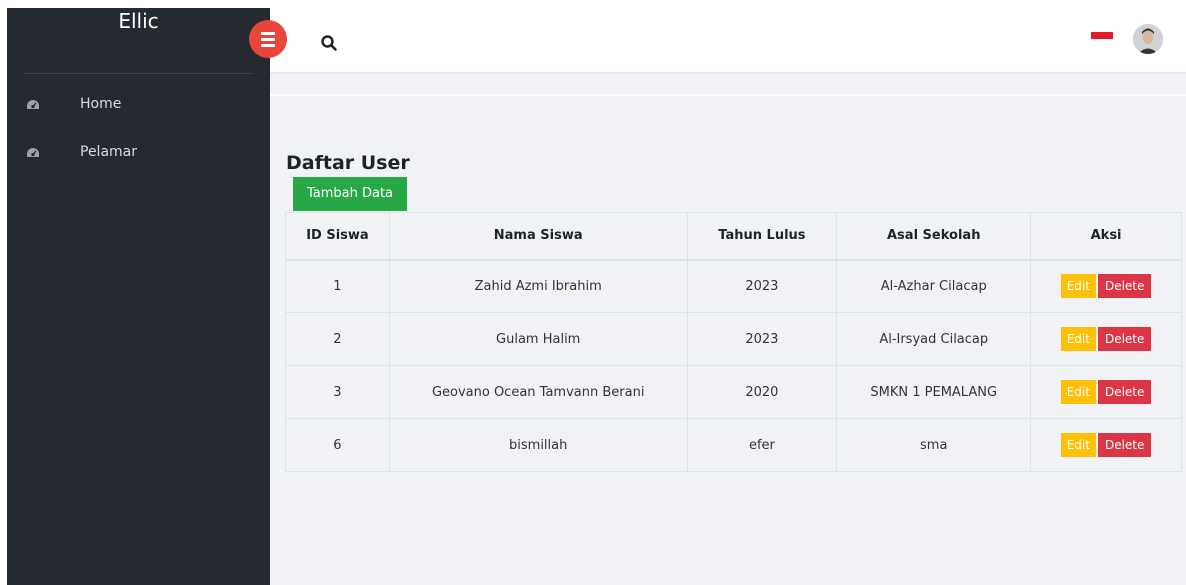 The image size is (1186, 585). I want to click on brand-divider, so click(139, 73).